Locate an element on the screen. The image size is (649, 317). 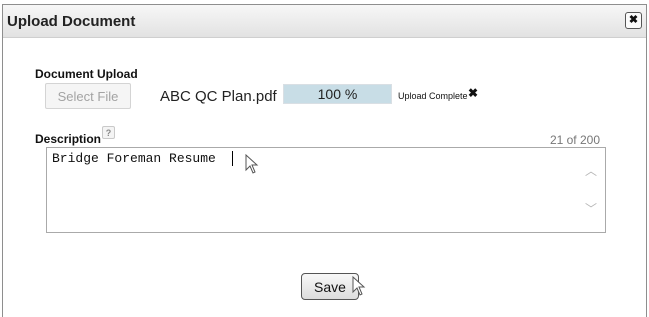
document-upload-label: Document Upload is located at coordinates (86, 74).